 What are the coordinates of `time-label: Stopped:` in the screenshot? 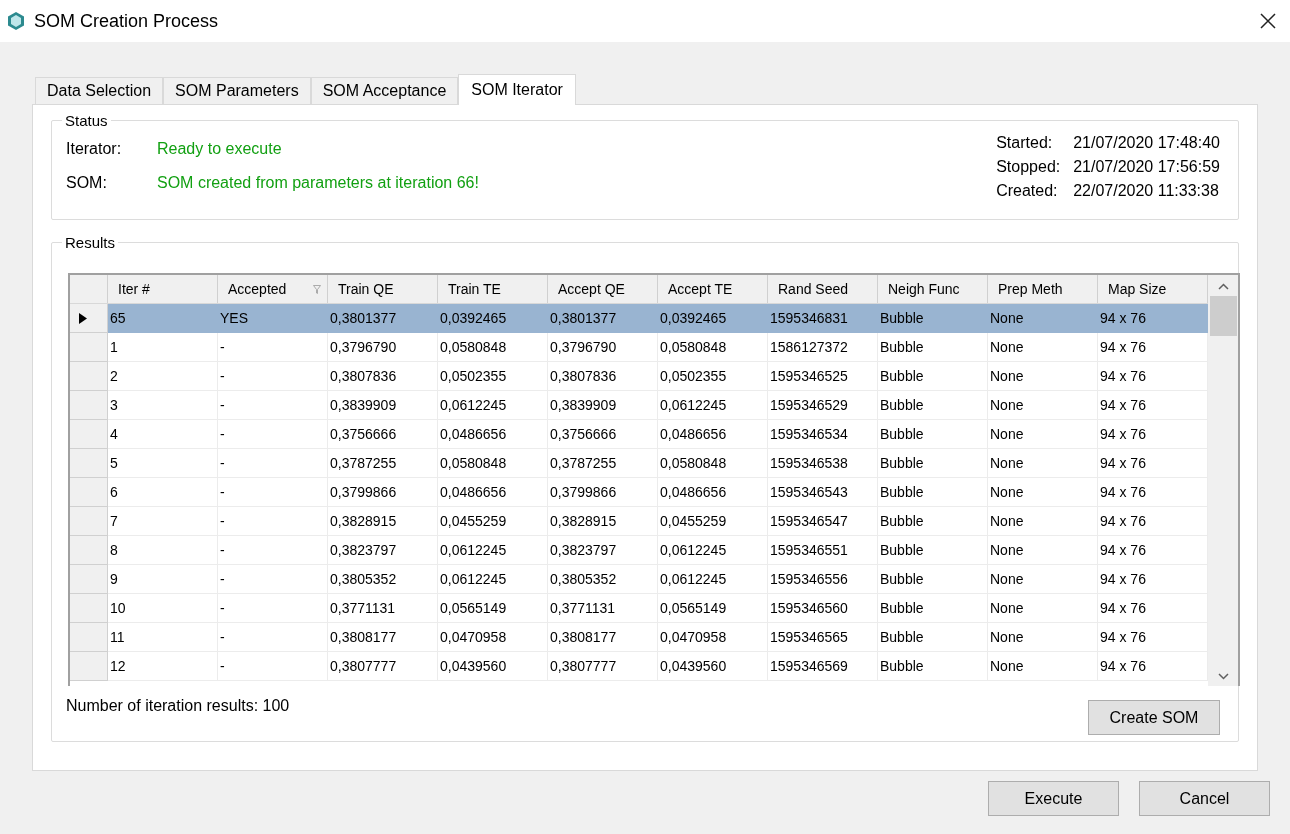 It's located at (1029, 167).